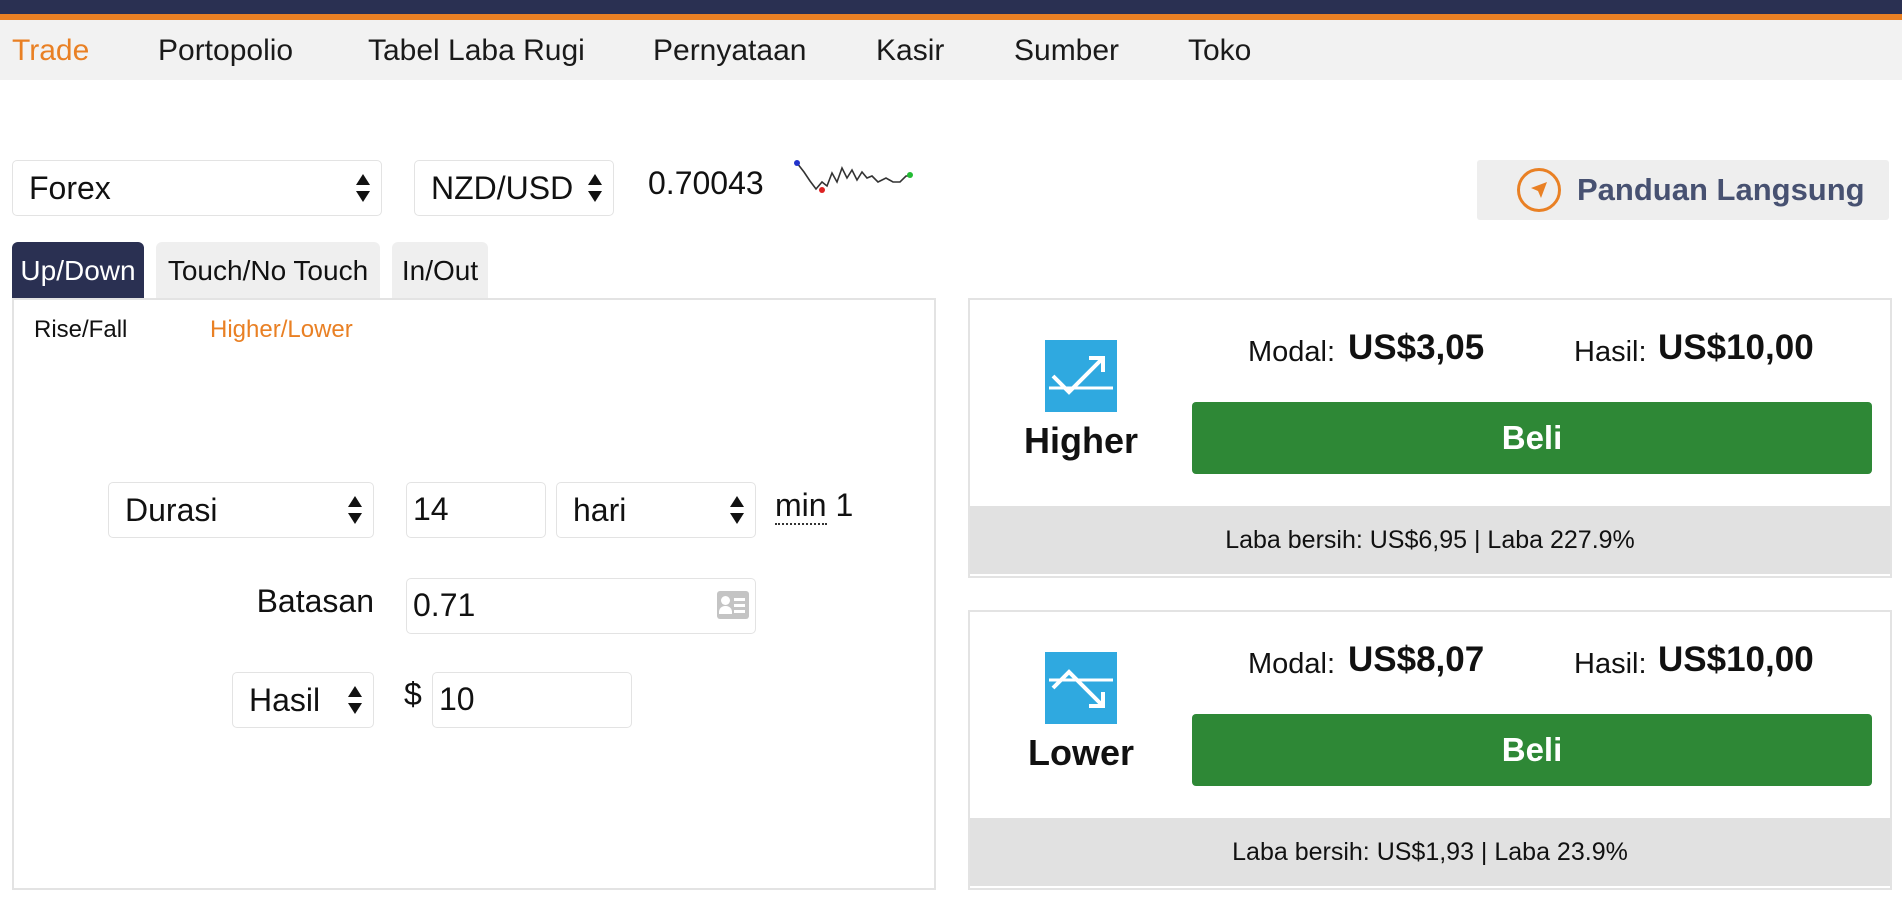 This screenshot has width=1902, height=902. Describe the element at coordinates (951, 7) in the screenshot. I see `top-brand-bar` at that location.